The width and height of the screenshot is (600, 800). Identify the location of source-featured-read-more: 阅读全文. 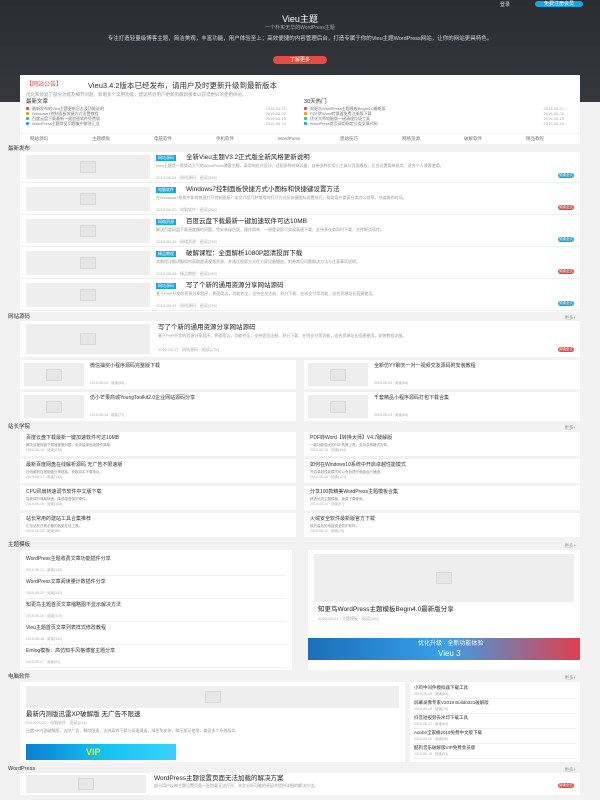
(566, 349).